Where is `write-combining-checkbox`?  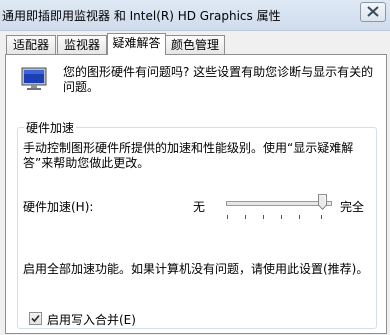 write-combining-checkbox is located at coordinates (35, 318).